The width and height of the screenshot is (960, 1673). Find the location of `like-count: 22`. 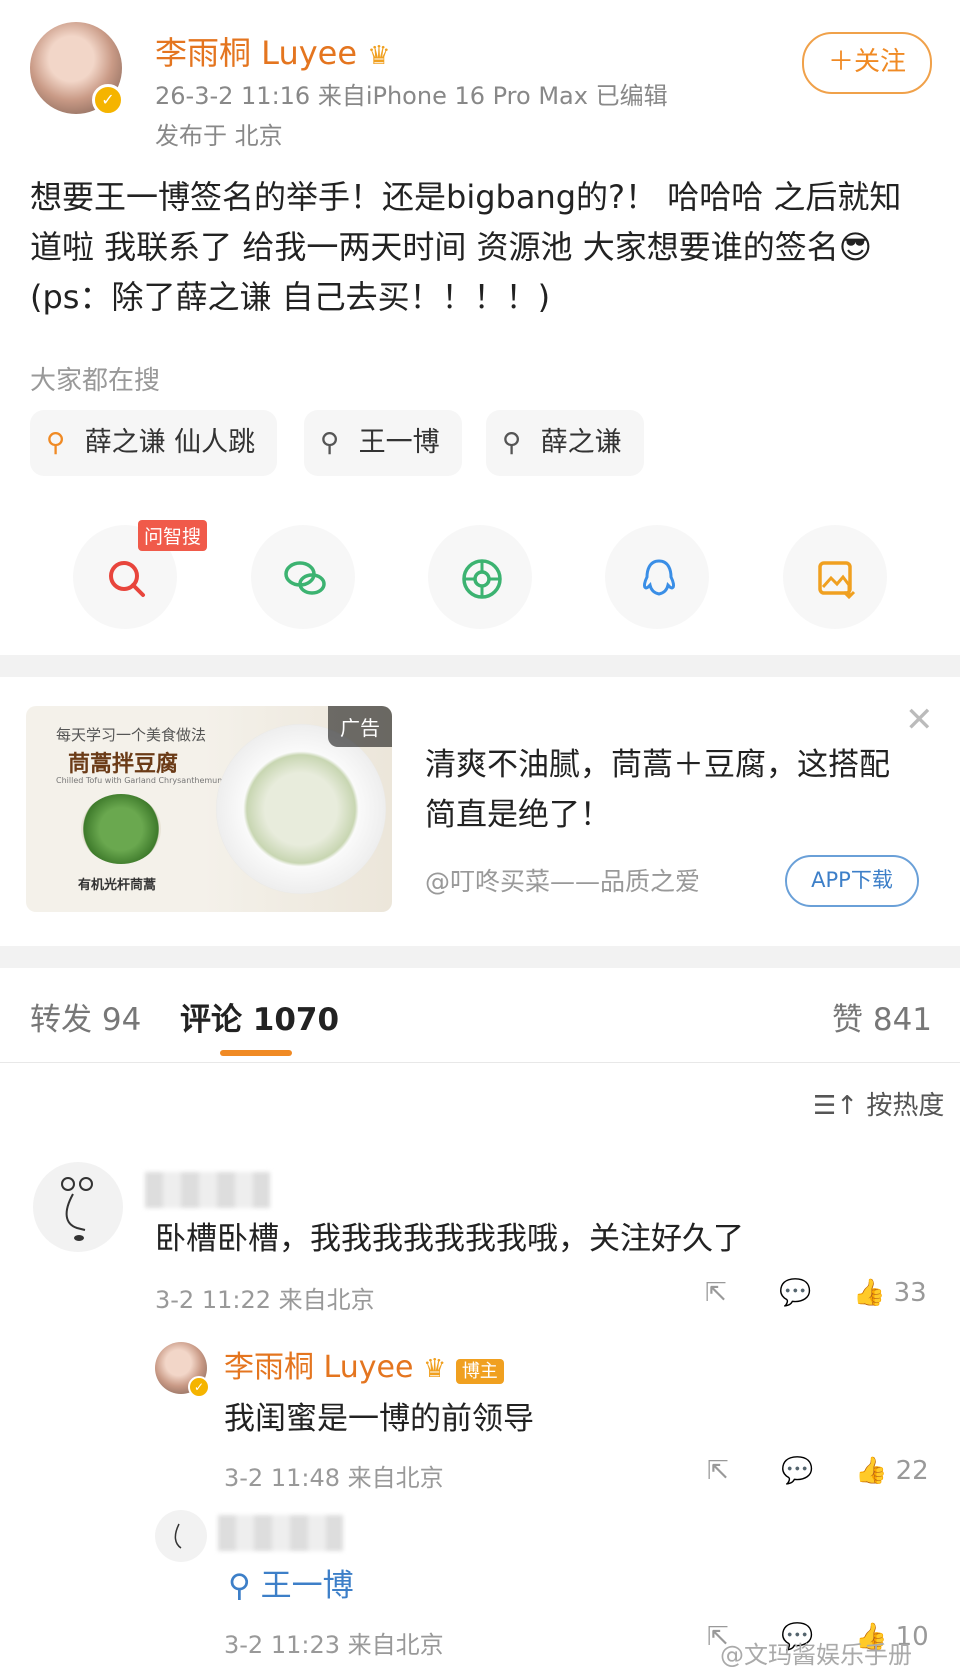

like-count: 22 is located at coordinates (912, 1471).